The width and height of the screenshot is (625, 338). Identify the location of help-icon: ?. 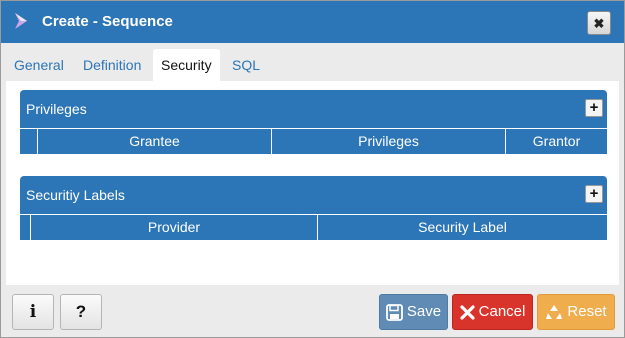
(81, 311).